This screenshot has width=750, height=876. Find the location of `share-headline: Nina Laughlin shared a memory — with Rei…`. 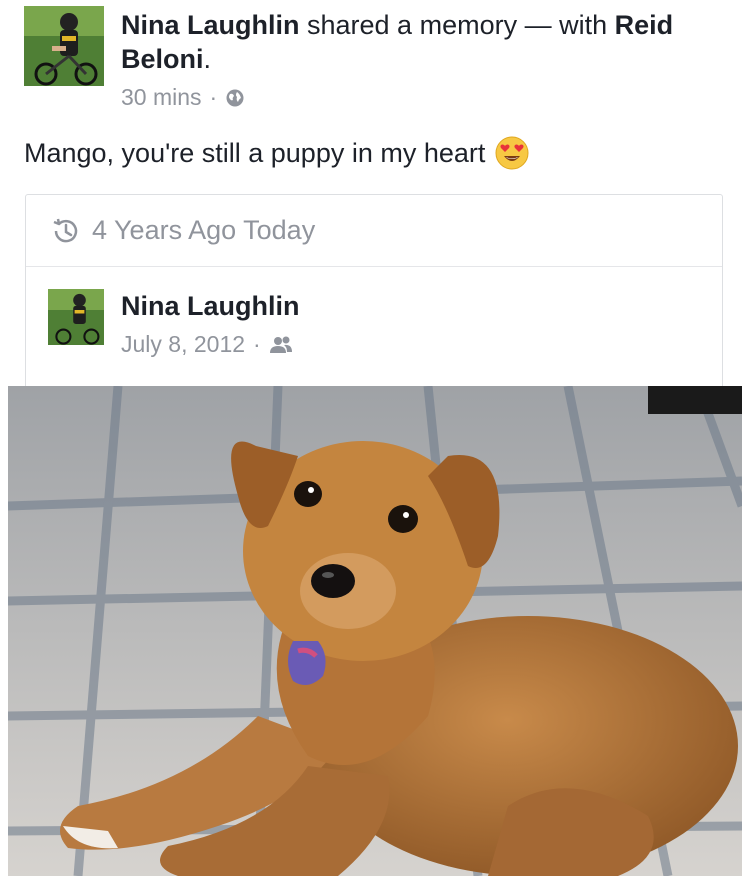

share-headline: Nina Laughlin shared a memory — with Rei… is located at coordinates (421, 42).